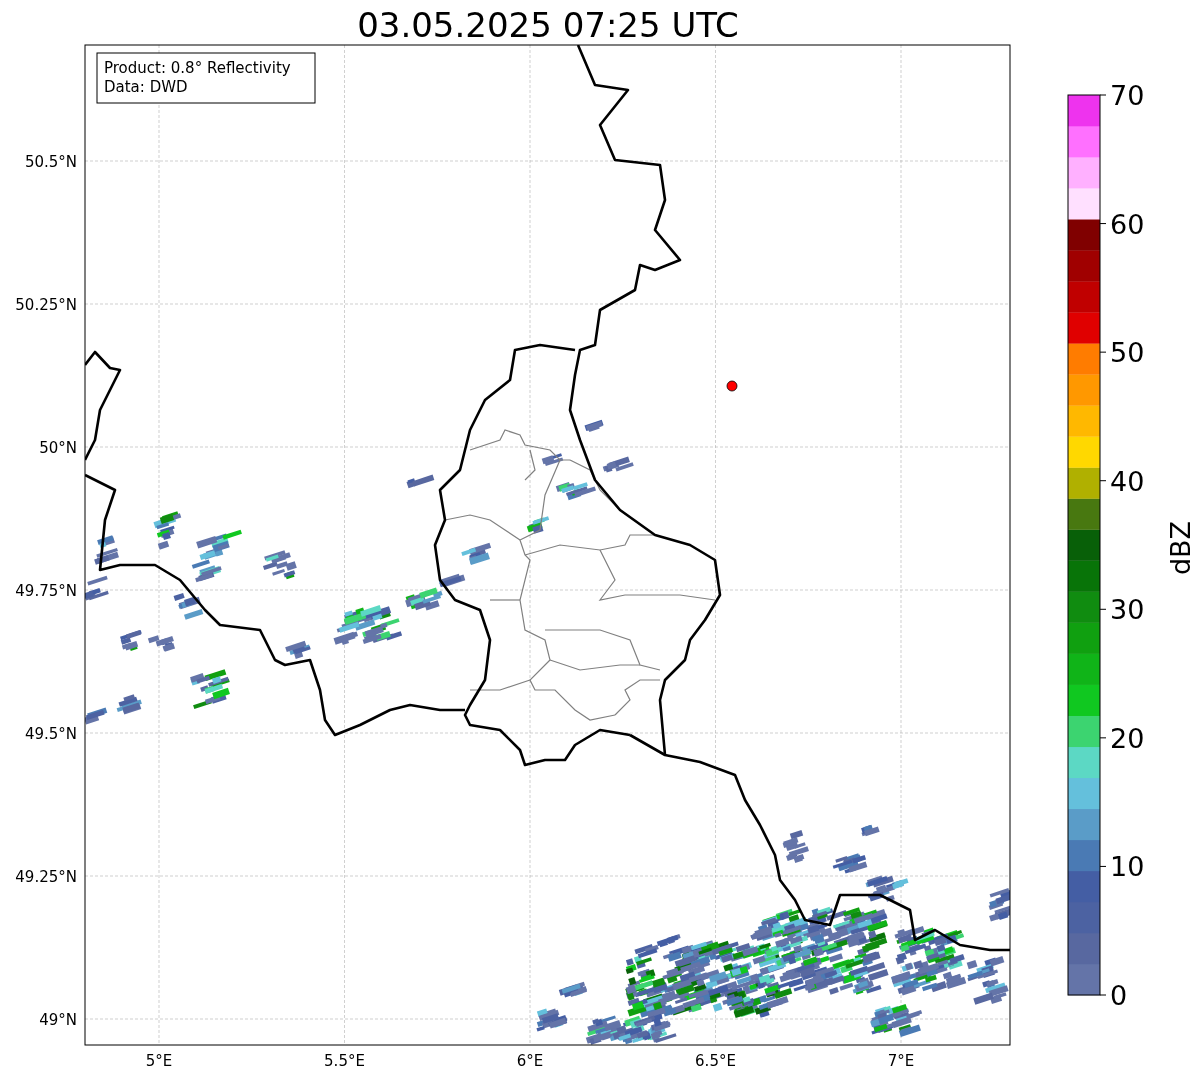  I want to click on longitude-label: 5°E, so click(159, 1061).